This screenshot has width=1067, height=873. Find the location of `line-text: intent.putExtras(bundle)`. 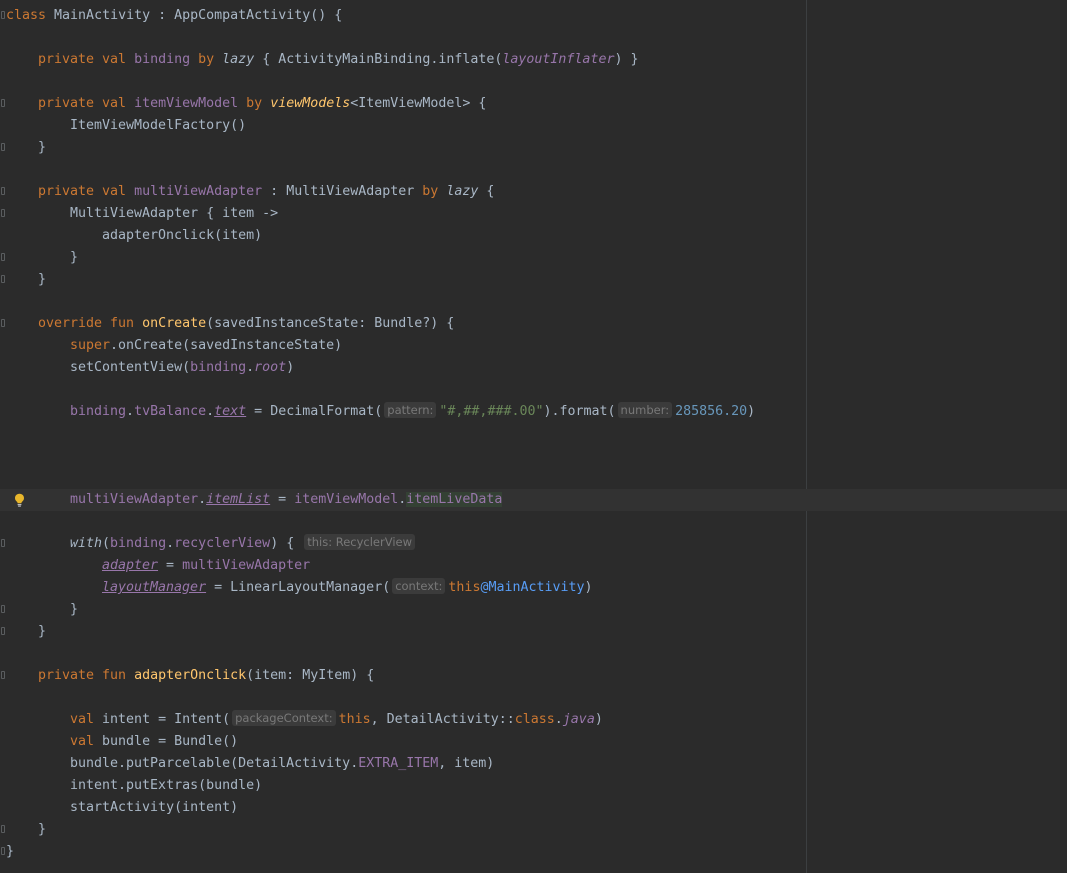

line-text: intent.putExtras(bundle) is located at coordinates (166, 785).